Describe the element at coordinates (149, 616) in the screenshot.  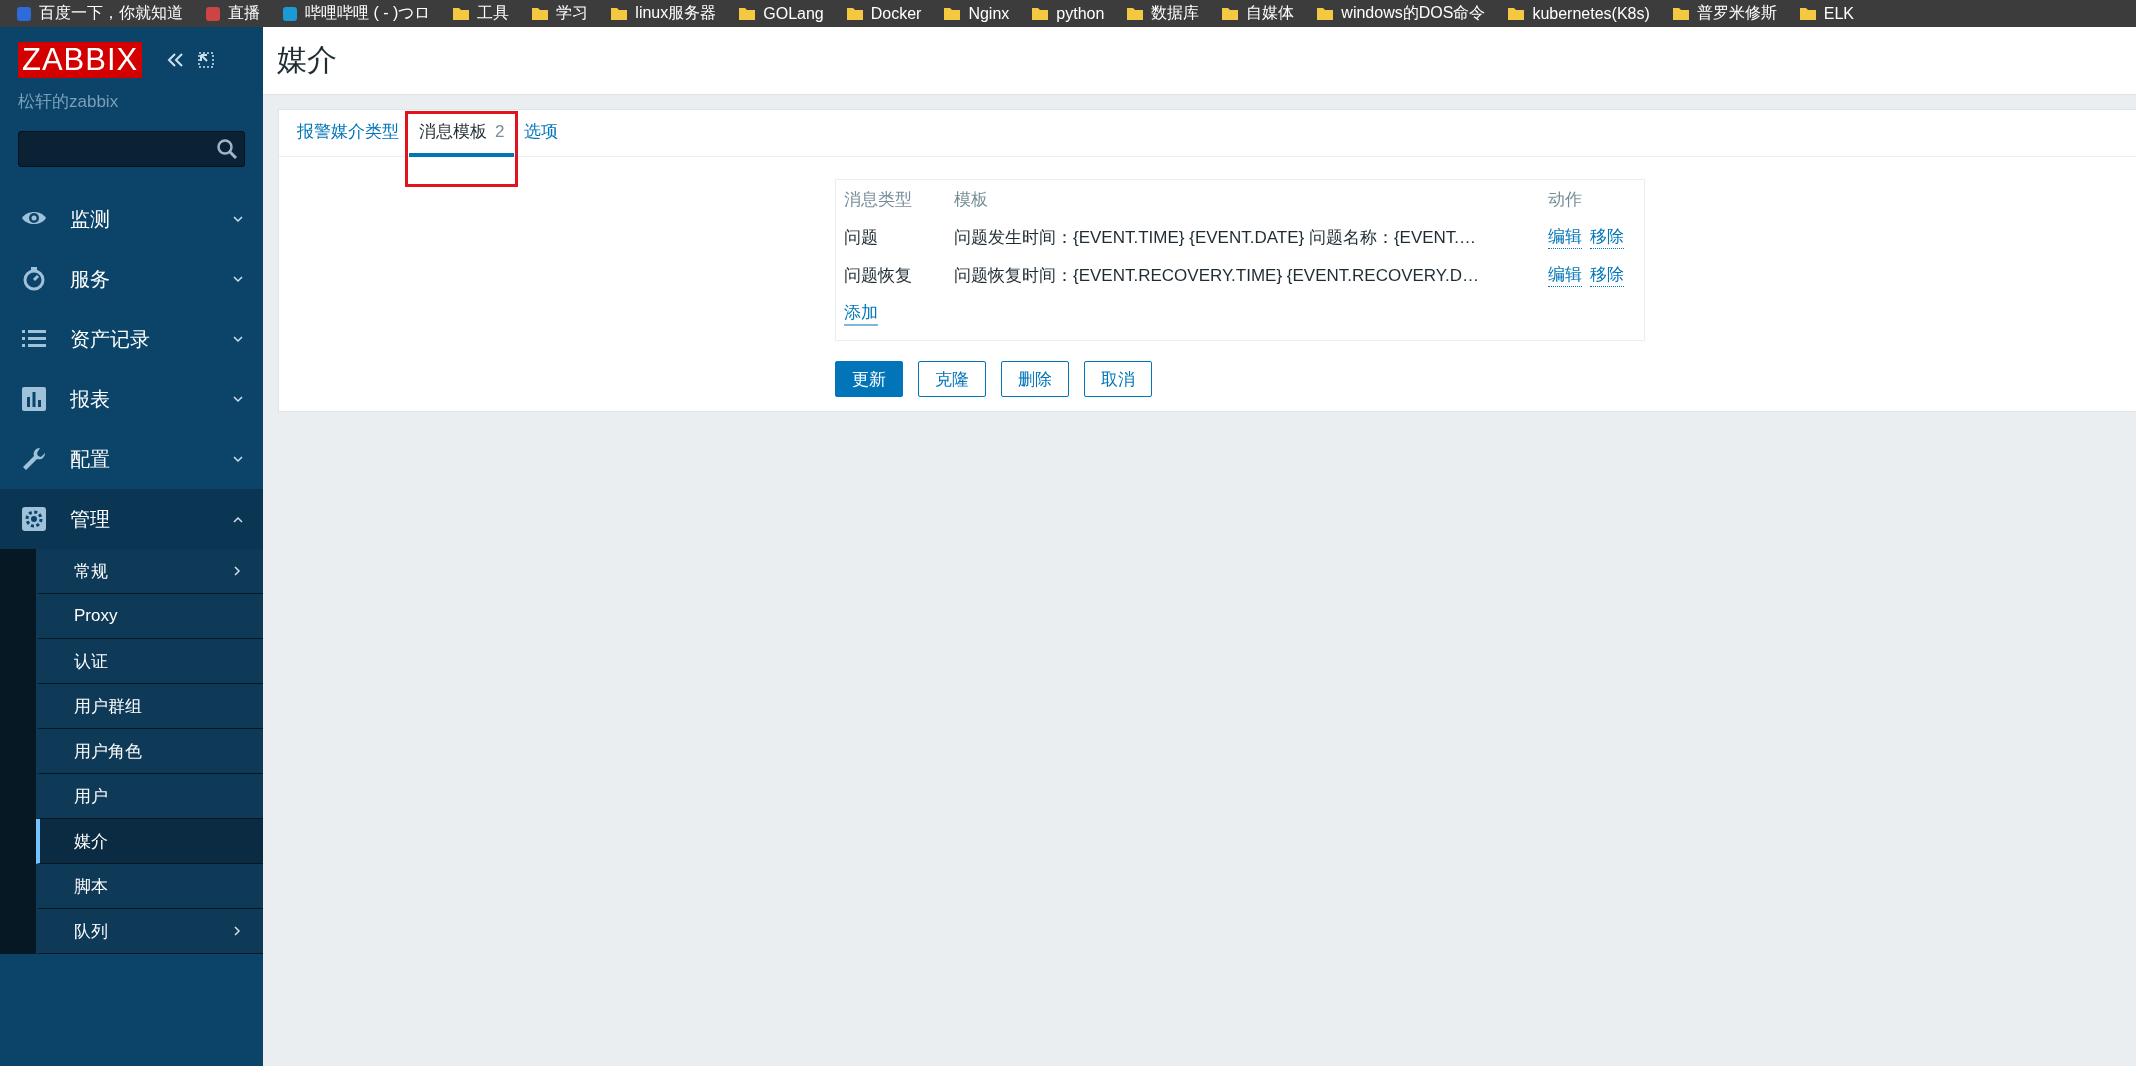
I see `submenu-item: Proxy` at that location.